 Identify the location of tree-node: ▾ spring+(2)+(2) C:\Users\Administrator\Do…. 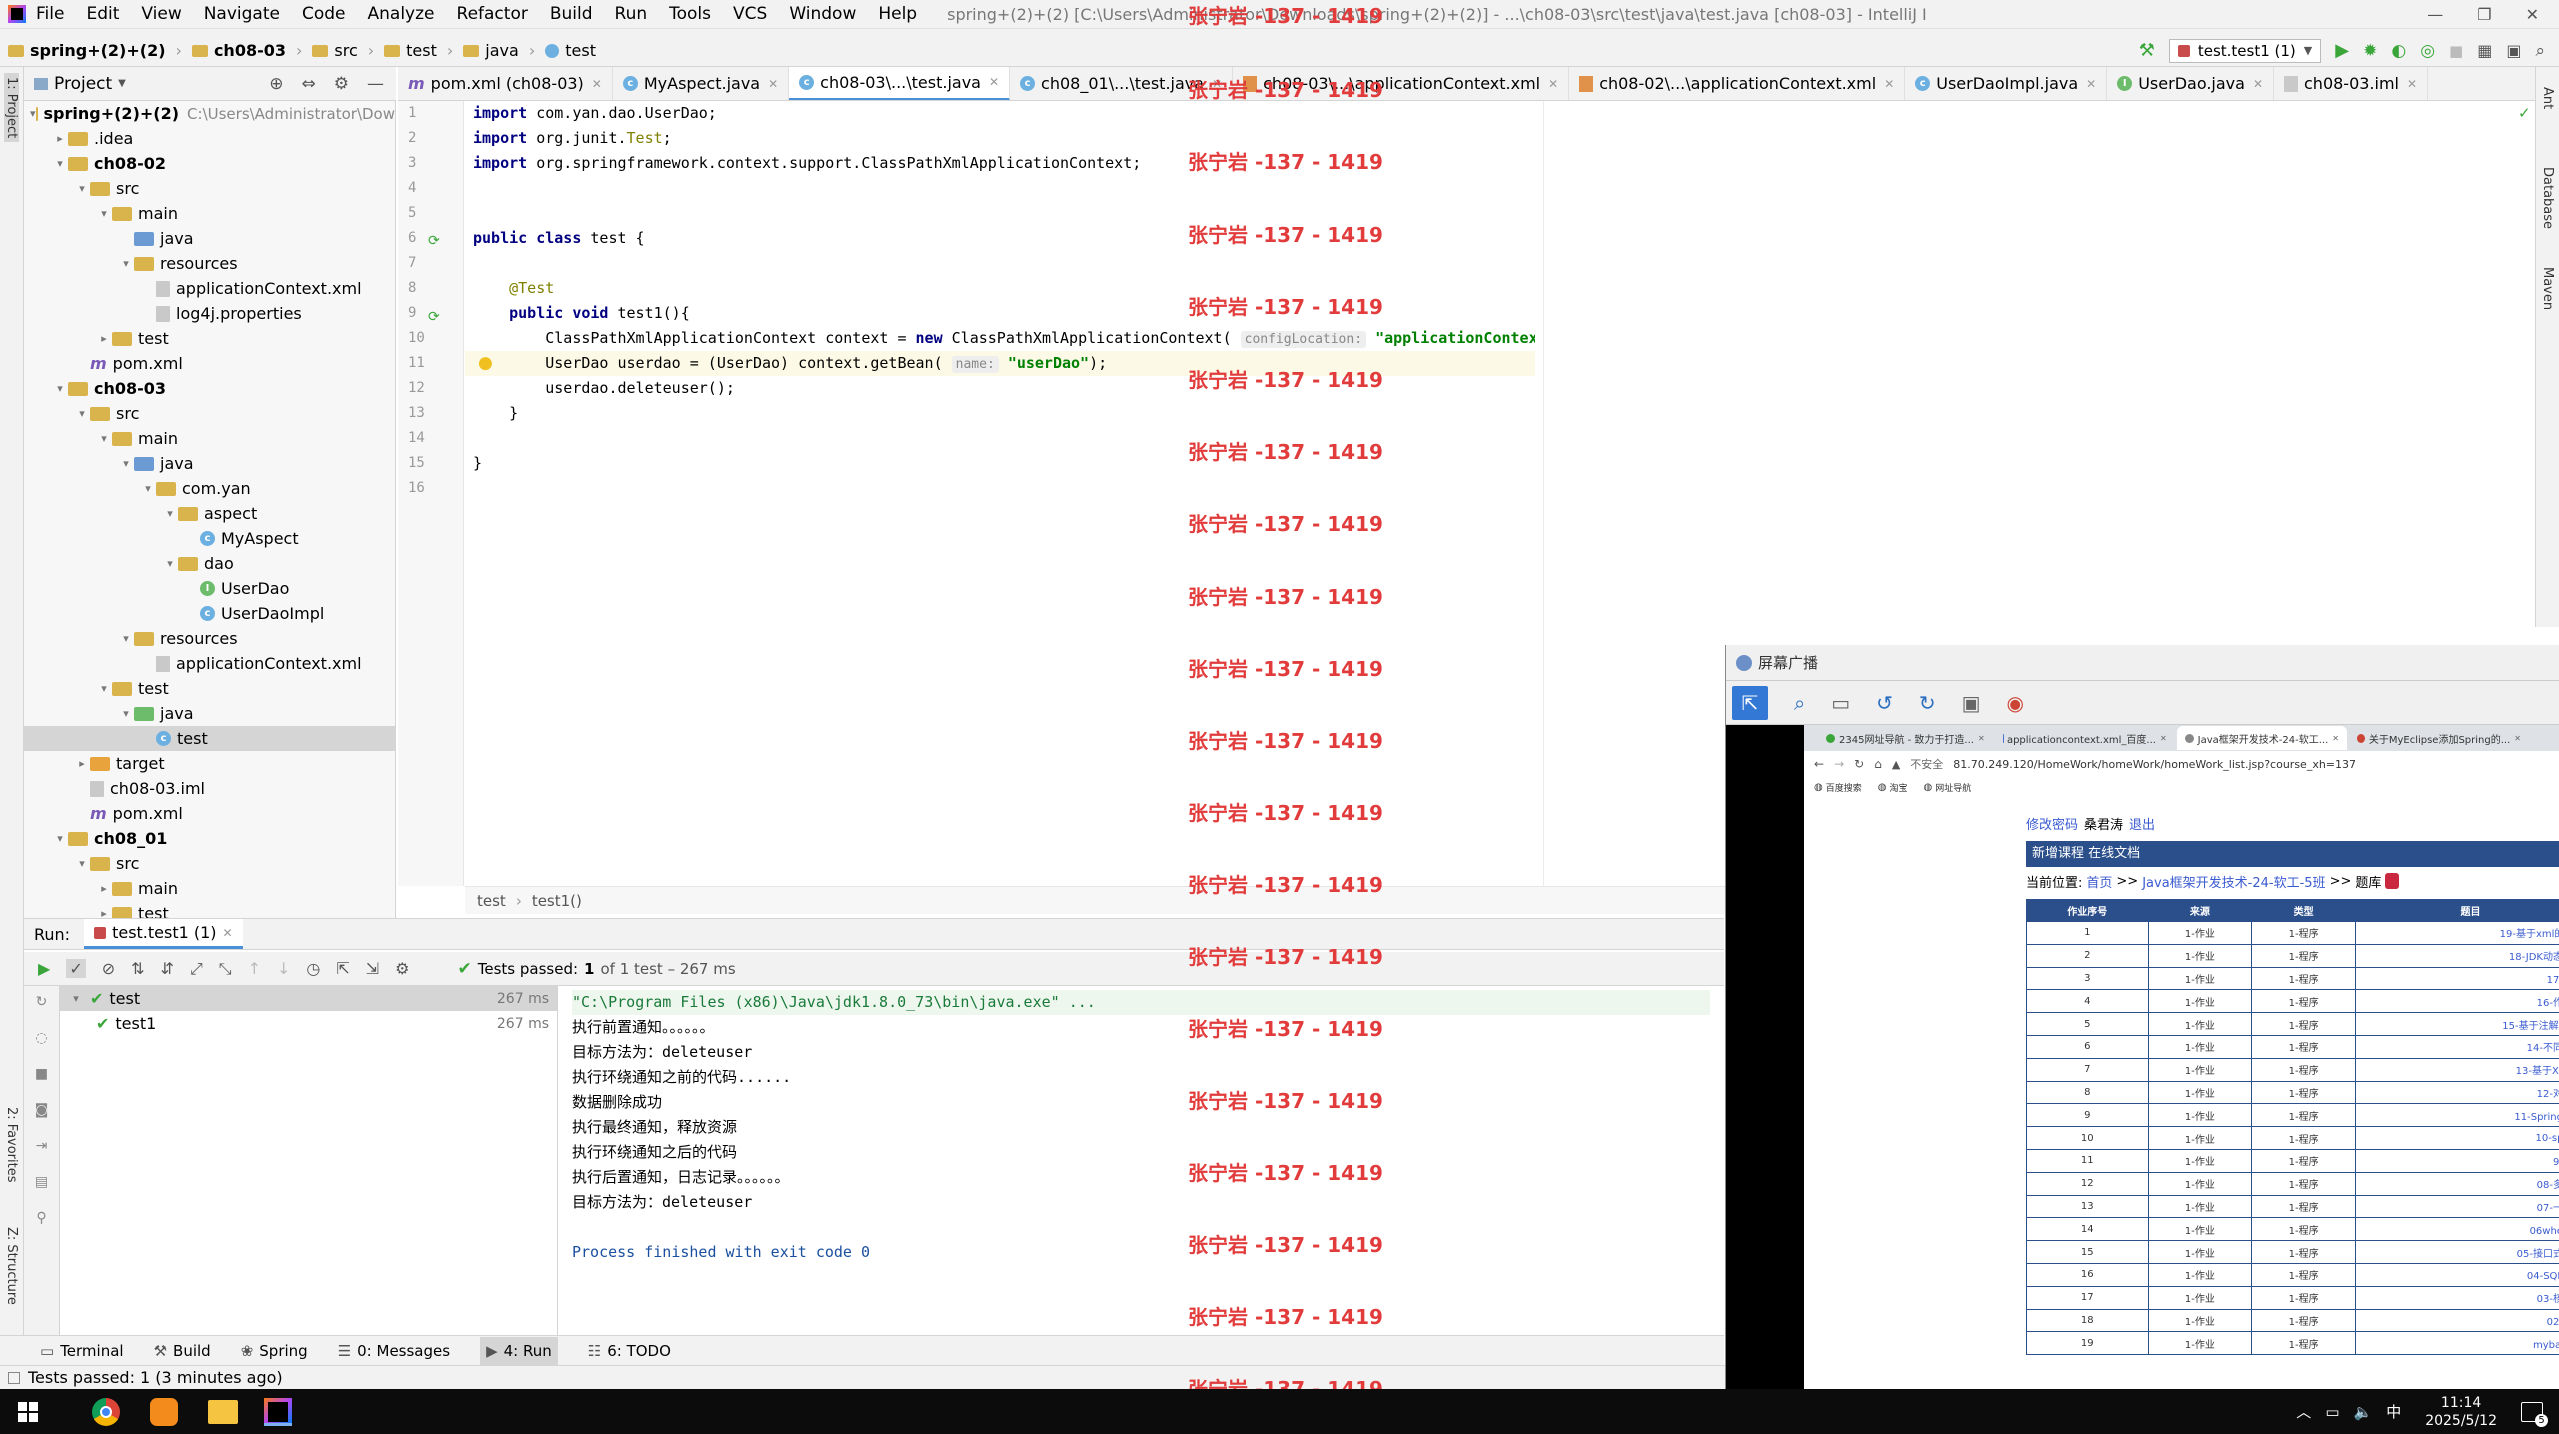
(209, 113).